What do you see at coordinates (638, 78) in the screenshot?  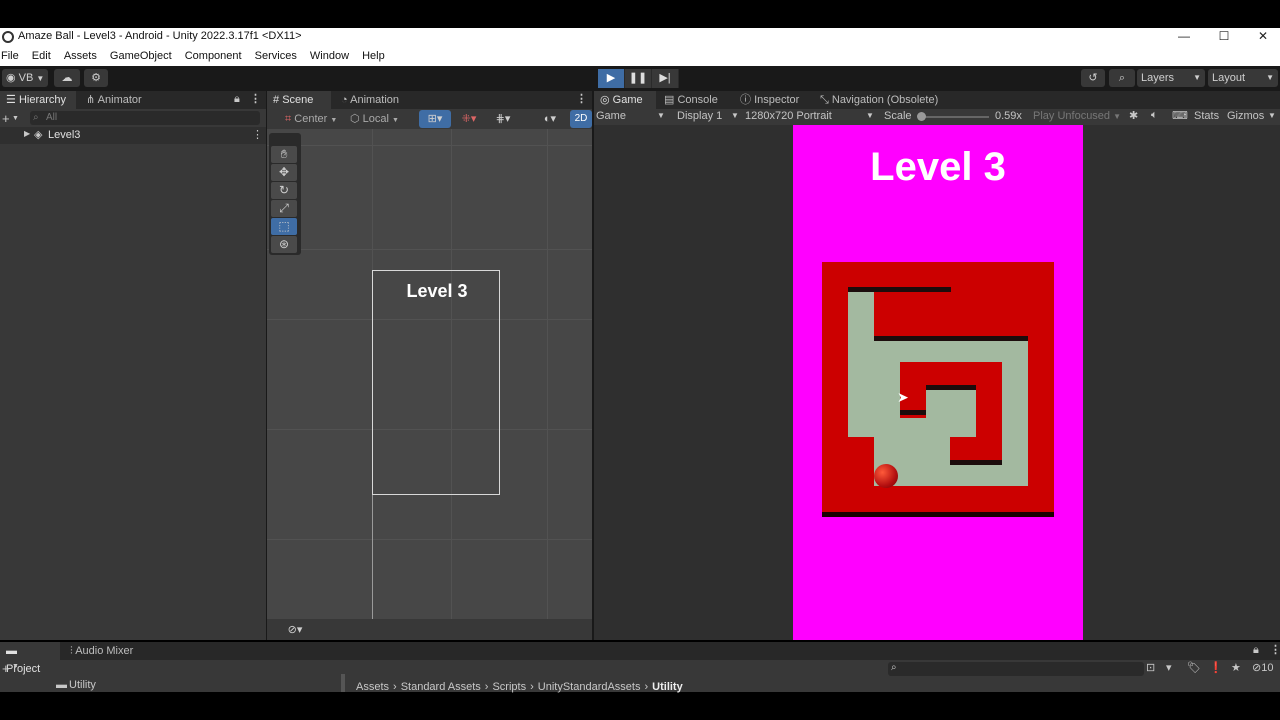 I see `pause-button: ❚❚` at bounding box center [638, 78].